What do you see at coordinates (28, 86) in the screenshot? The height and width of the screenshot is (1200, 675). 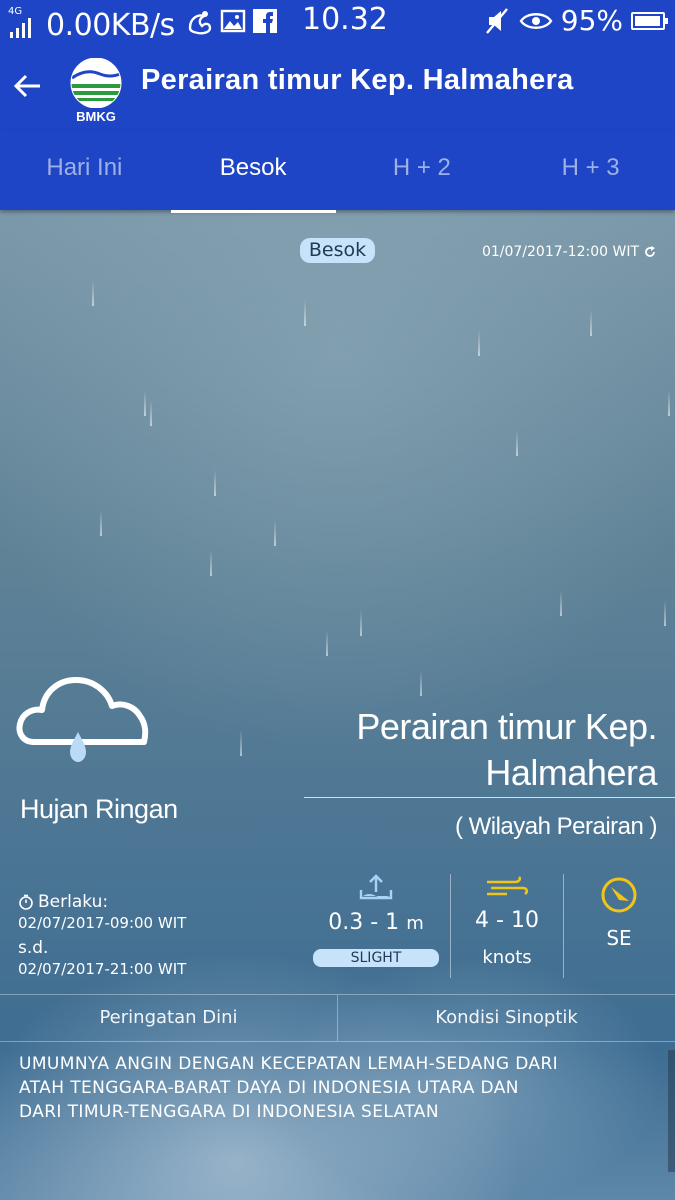 I see `back-arrow-icon` at bounding box center [28, 86].